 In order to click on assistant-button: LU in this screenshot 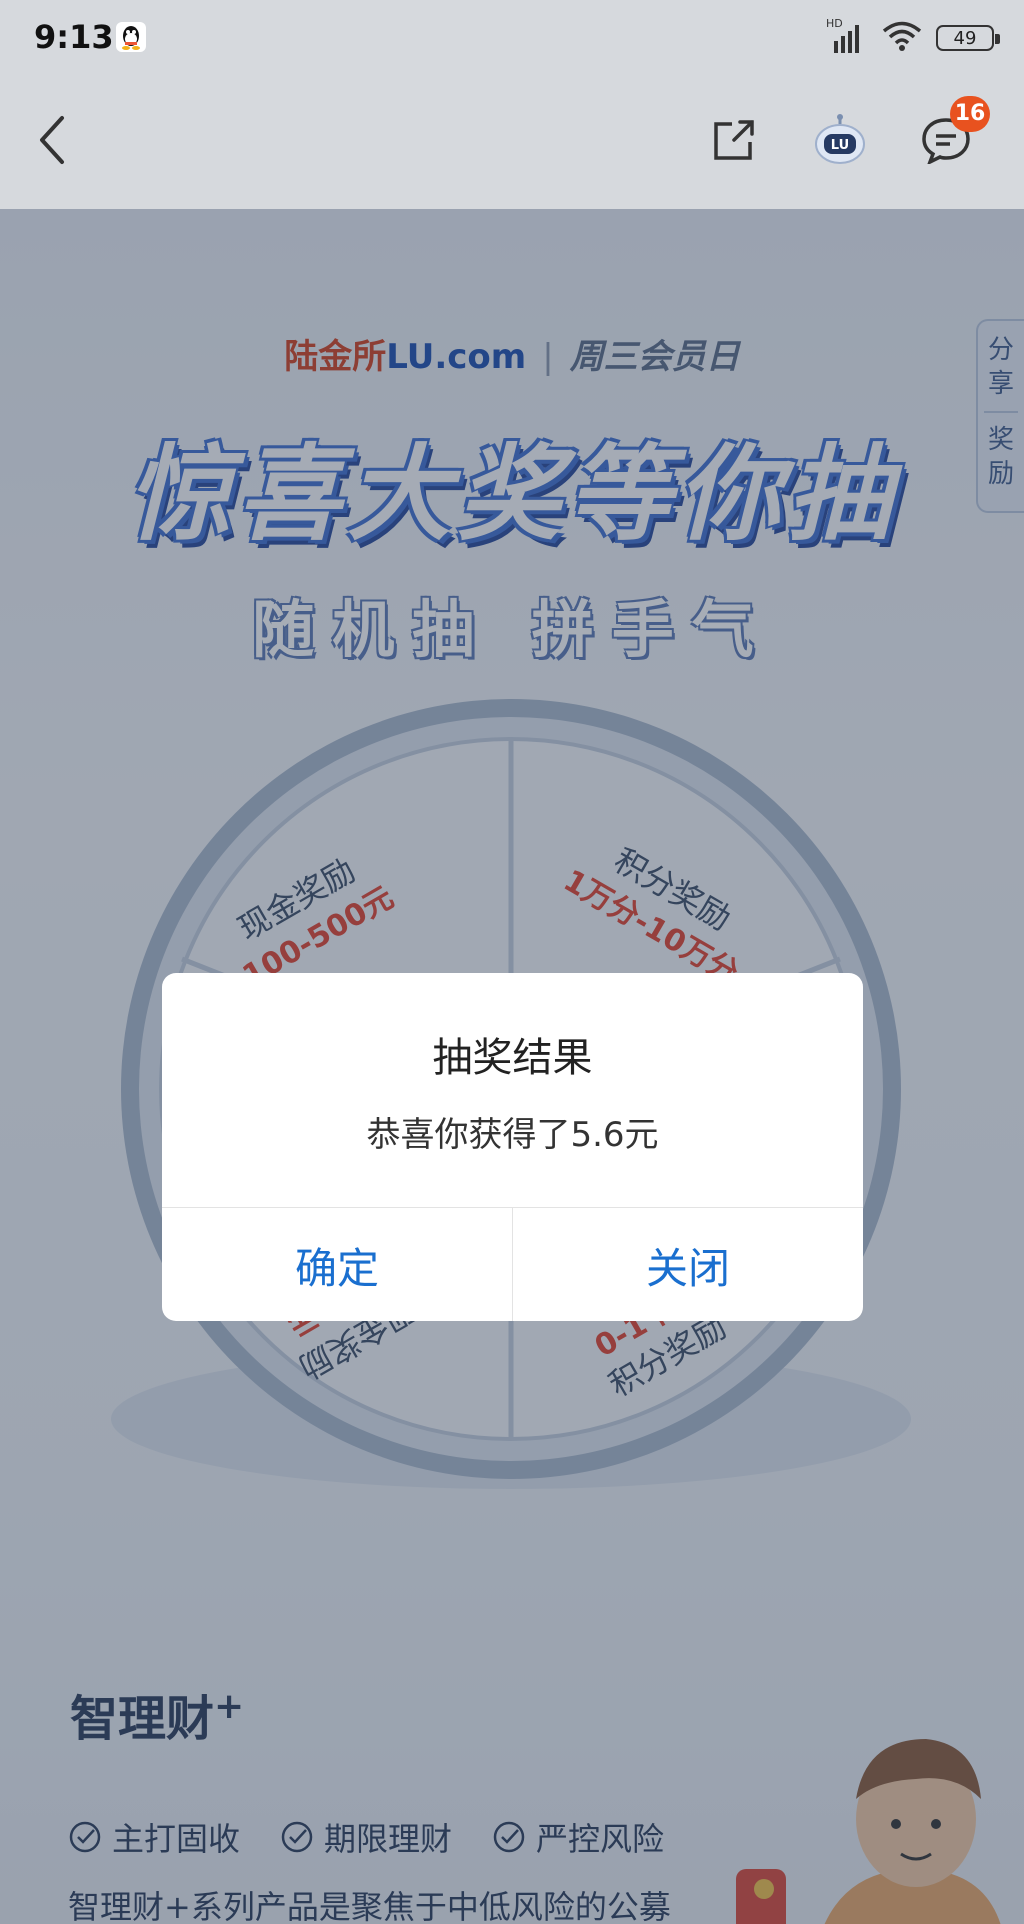, I will do `click(840, 140)`.